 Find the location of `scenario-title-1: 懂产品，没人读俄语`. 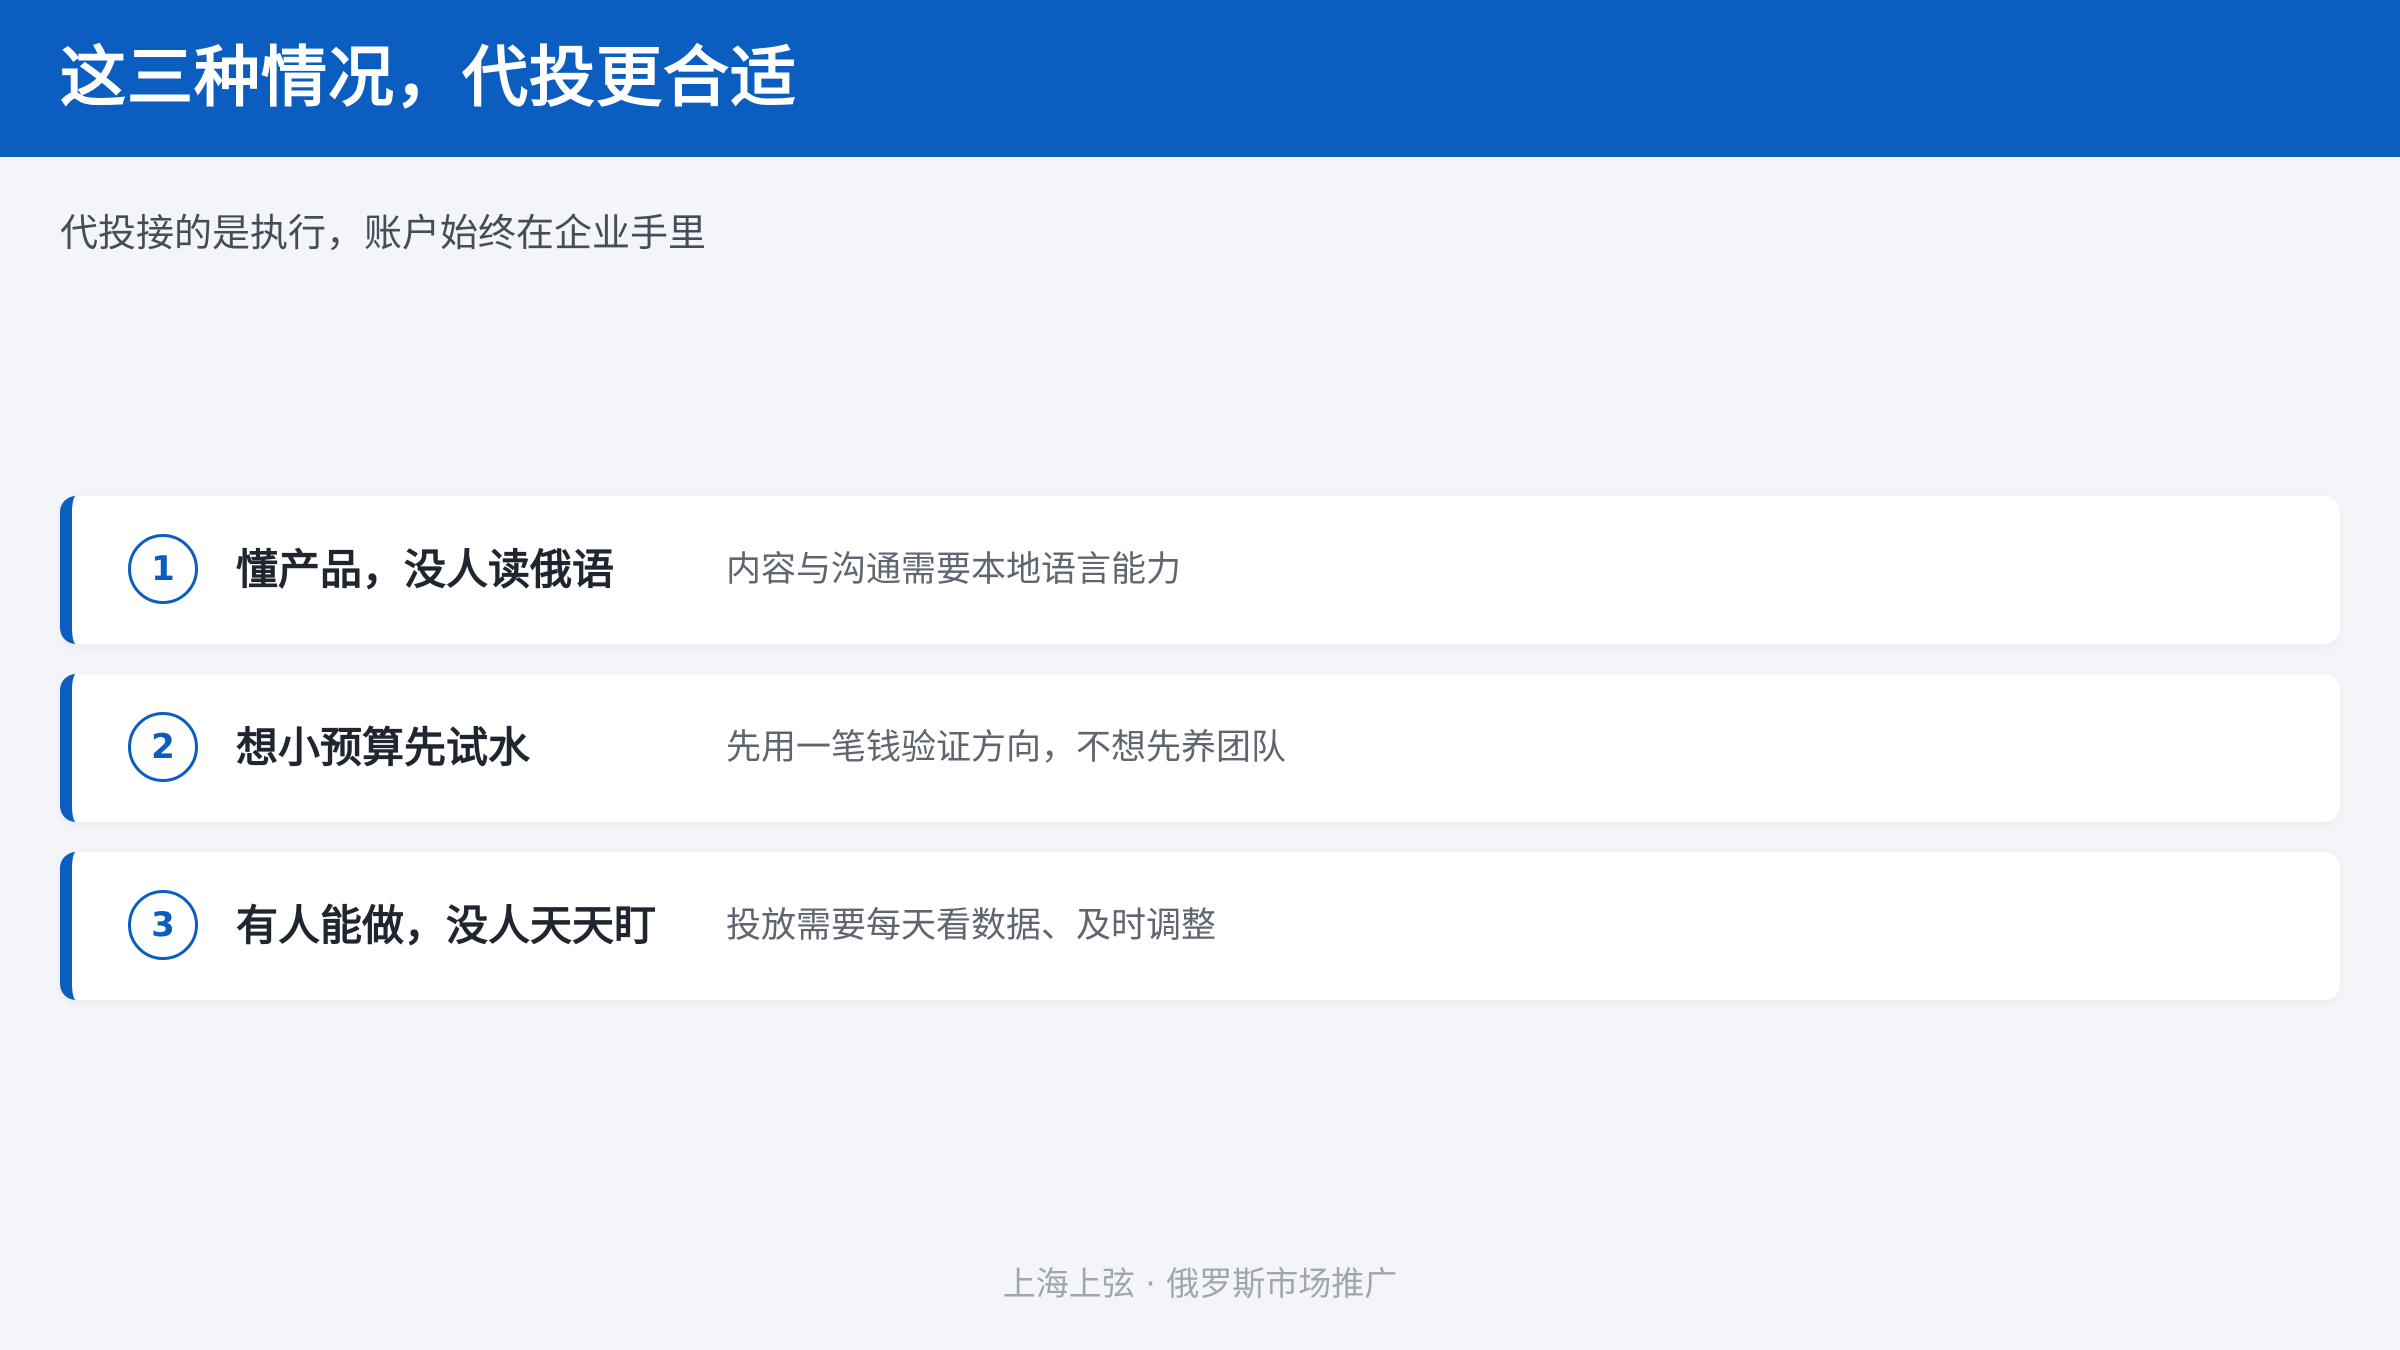

scenario-title-1: 懂产品，没人读俄语 is located at coordinates (425, 569).